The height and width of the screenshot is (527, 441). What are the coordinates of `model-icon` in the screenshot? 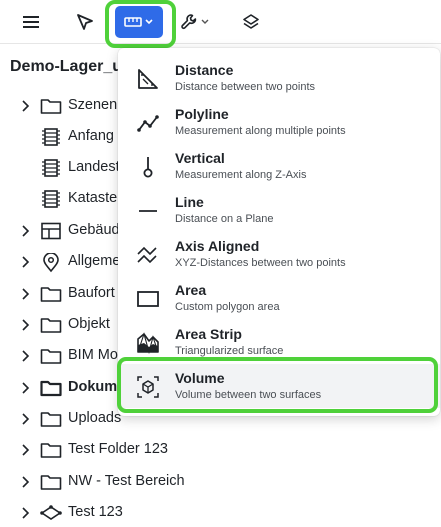 It's located at (51, 512).